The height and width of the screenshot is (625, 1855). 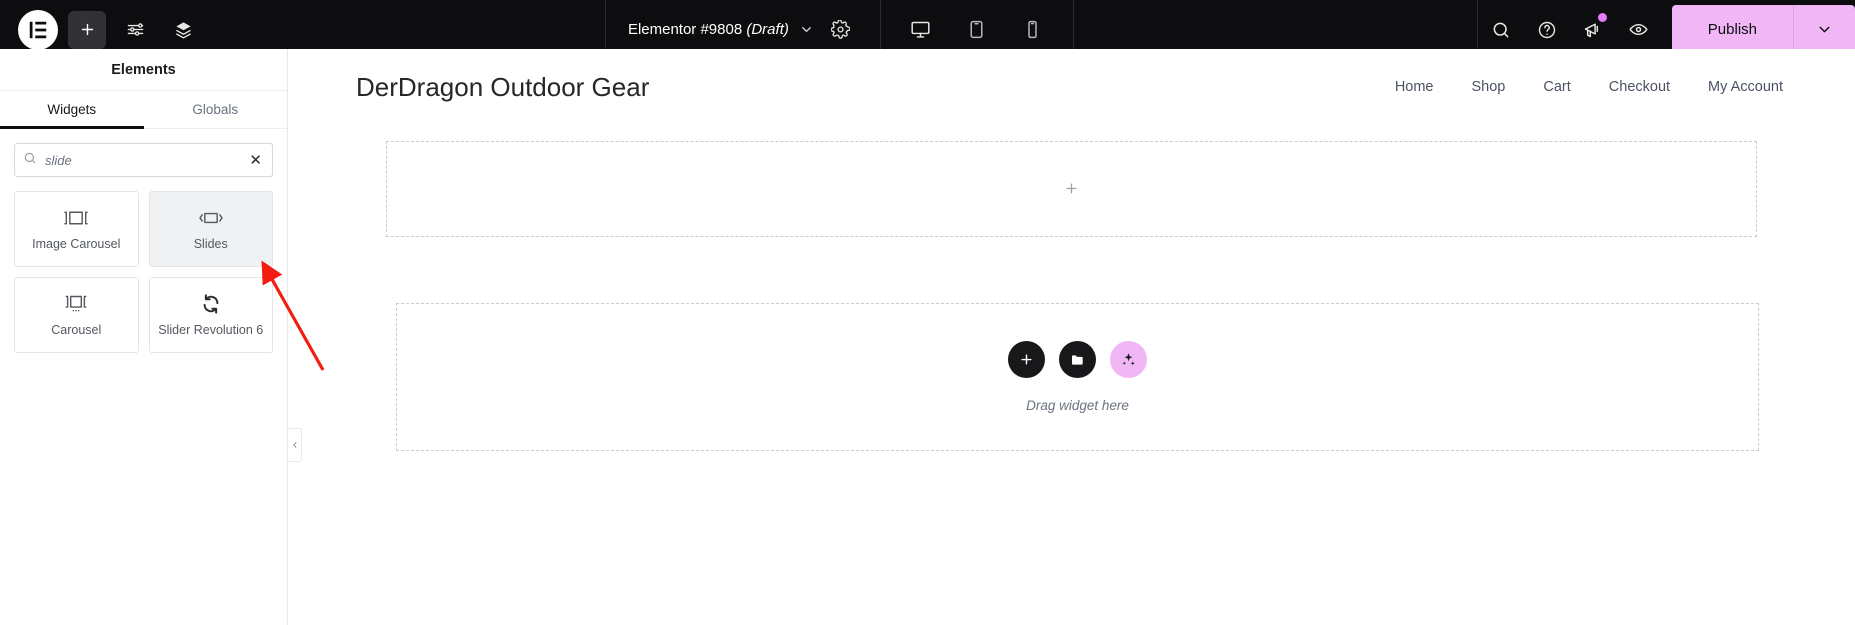 I want to click on empty-section-placeholder, so click(x=1071, y=189).